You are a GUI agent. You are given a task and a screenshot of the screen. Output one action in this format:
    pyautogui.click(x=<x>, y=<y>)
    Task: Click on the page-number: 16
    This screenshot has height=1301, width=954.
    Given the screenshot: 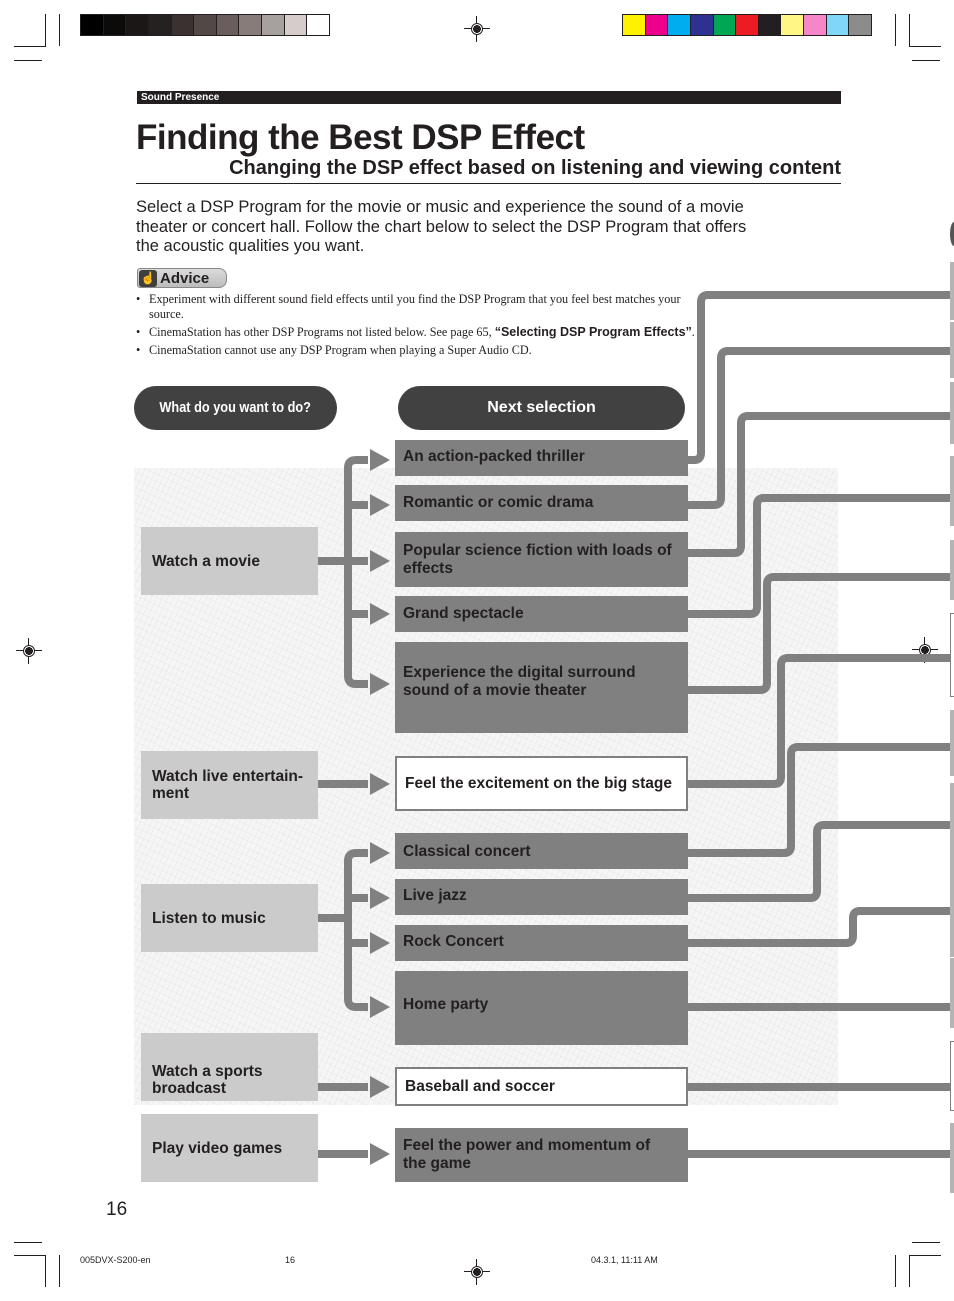 What is the action you would take?
    pyautogui.click(x=117, y=1209)
    